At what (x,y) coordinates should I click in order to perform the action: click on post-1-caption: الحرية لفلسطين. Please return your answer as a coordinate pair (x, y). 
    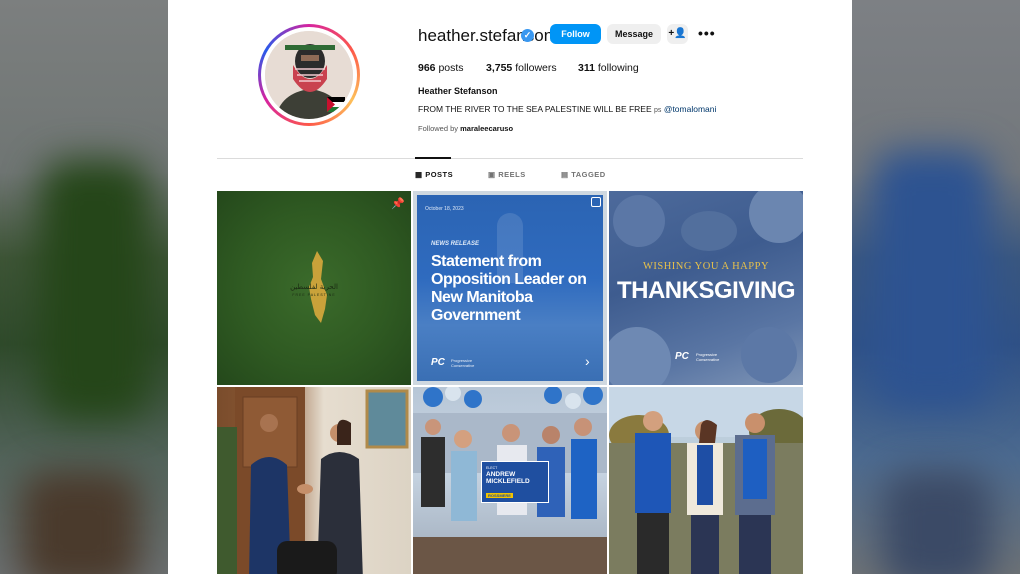
    Looking at the image, I should click on (314, 287).